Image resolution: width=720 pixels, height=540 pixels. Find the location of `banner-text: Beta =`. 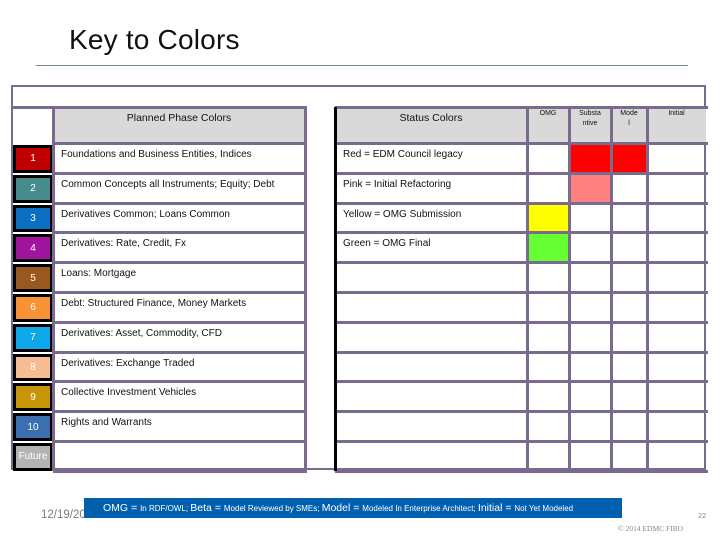

banner-text: Beta = is located at coordinates (207, 508).